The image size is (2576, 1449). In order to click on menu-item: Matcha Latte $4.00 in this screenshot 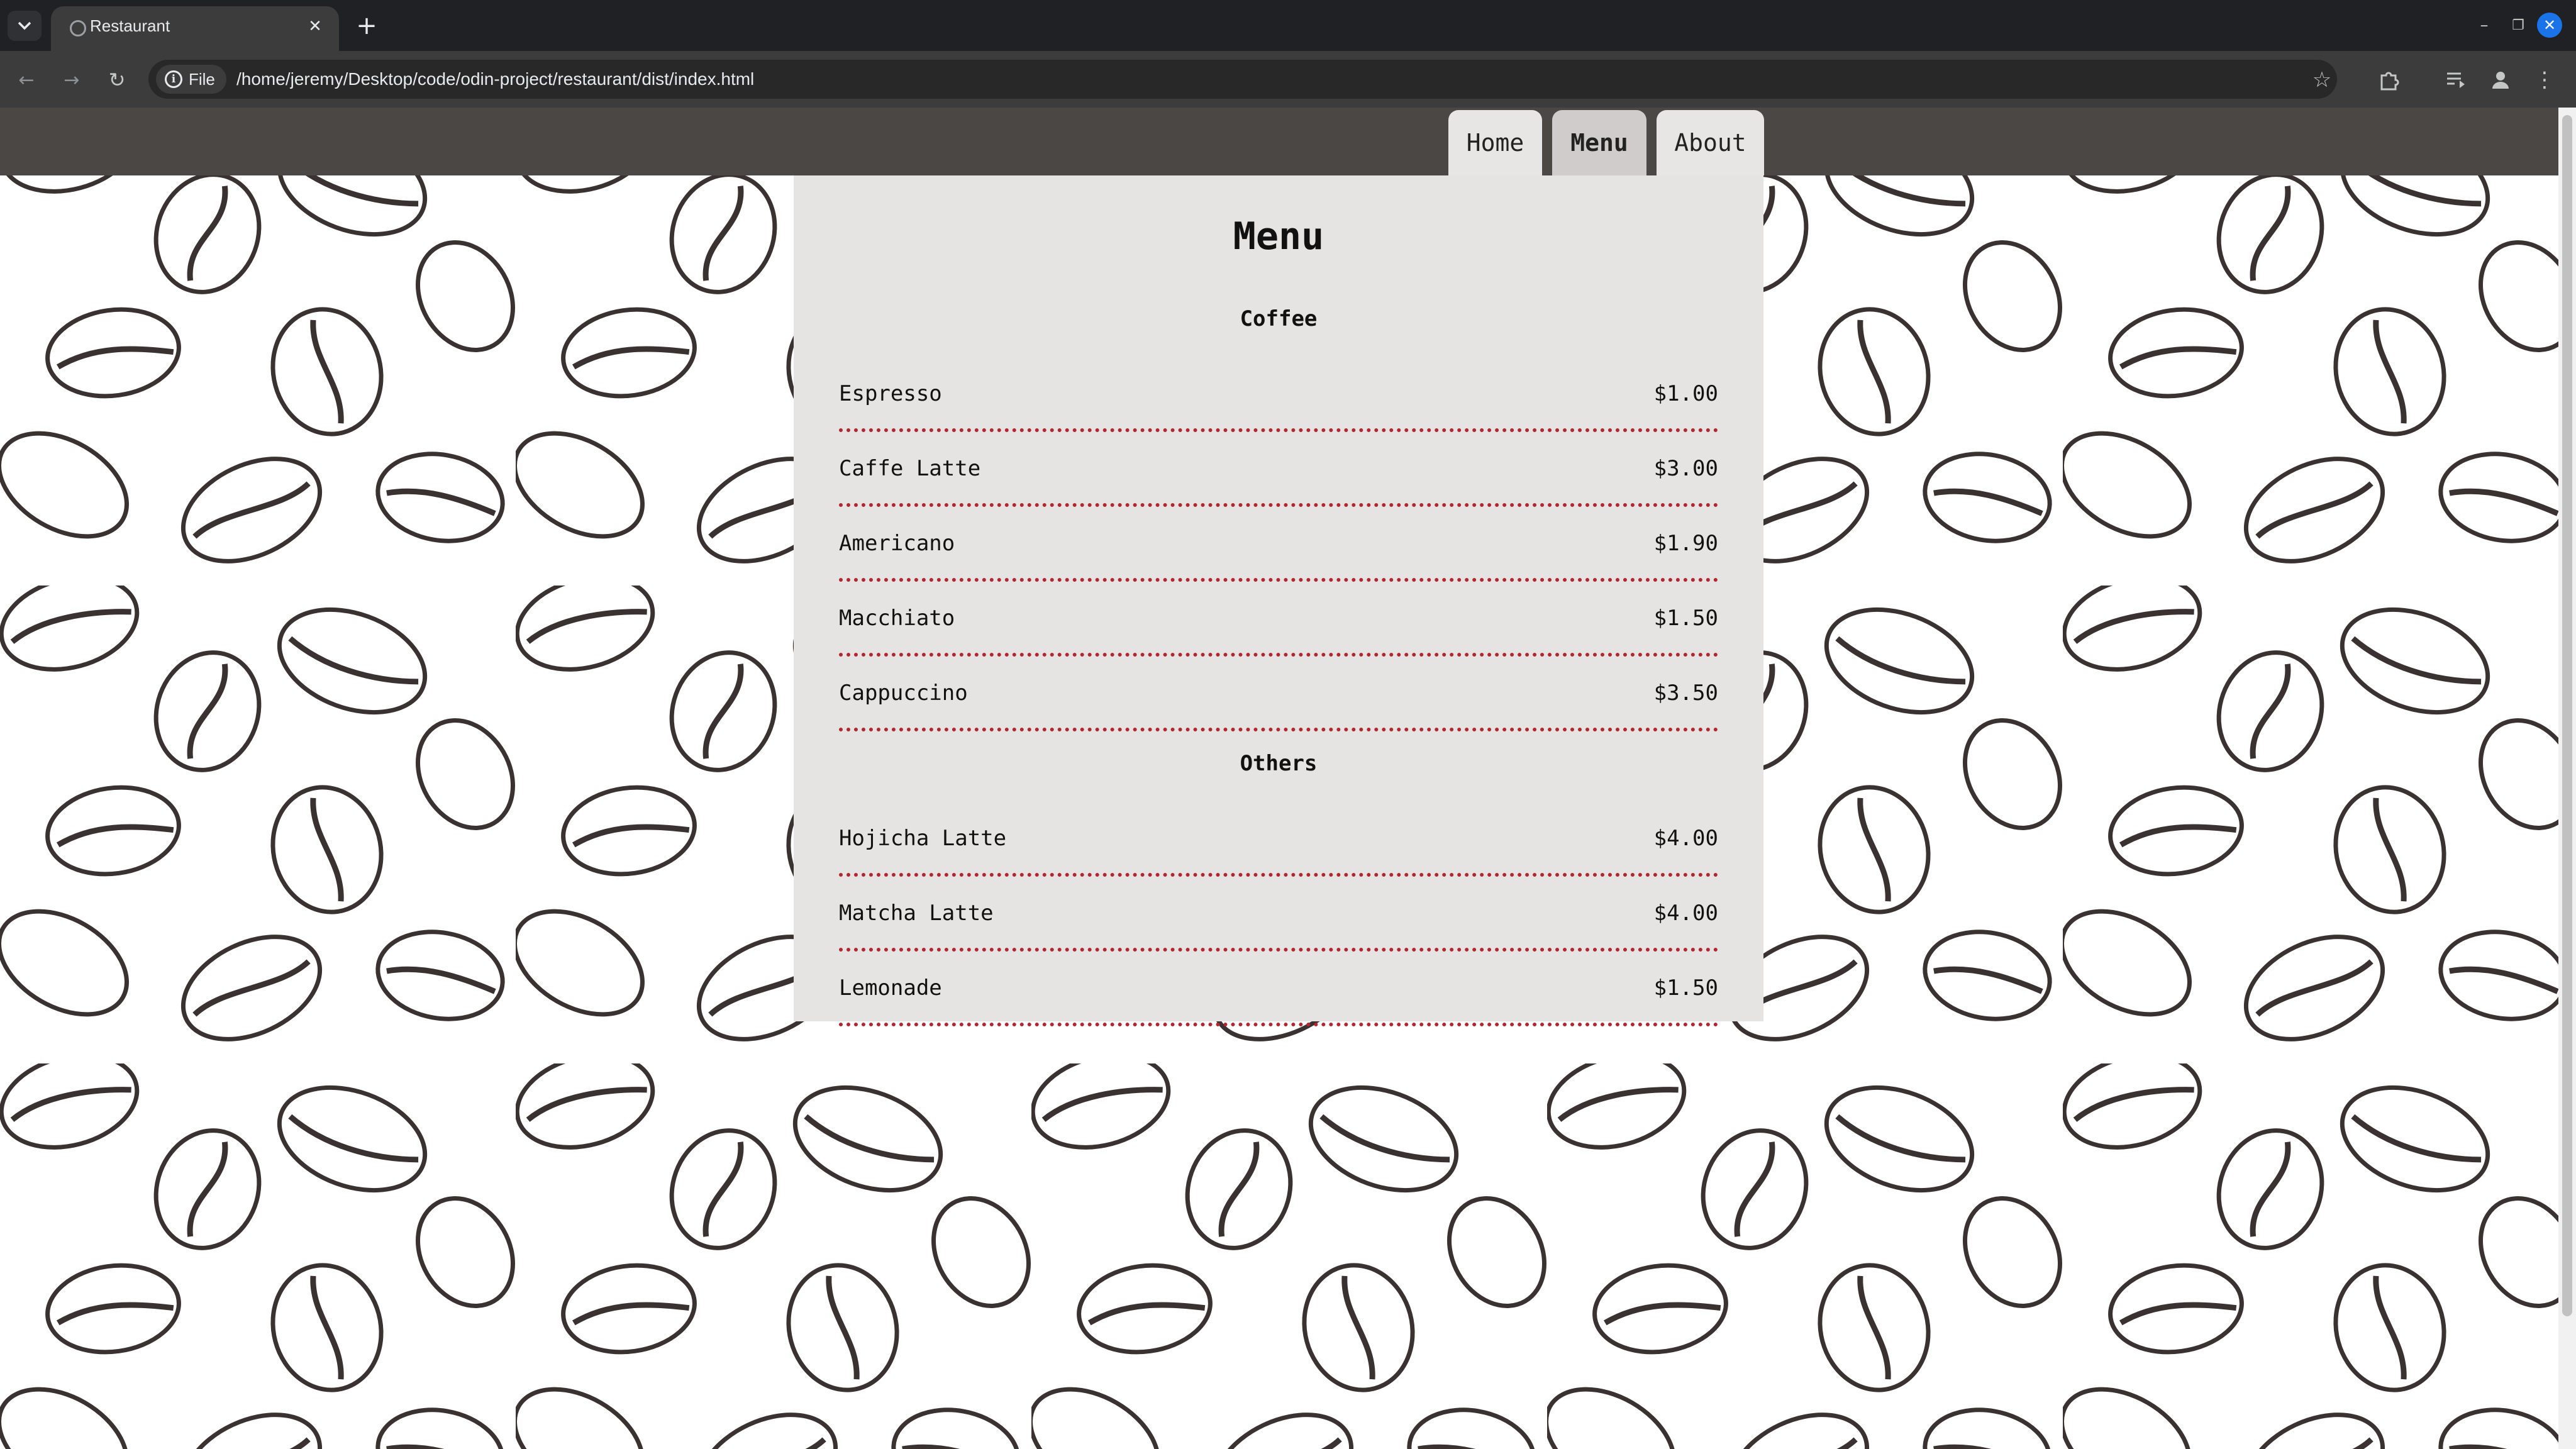, I will do `click(1278, 914)`.